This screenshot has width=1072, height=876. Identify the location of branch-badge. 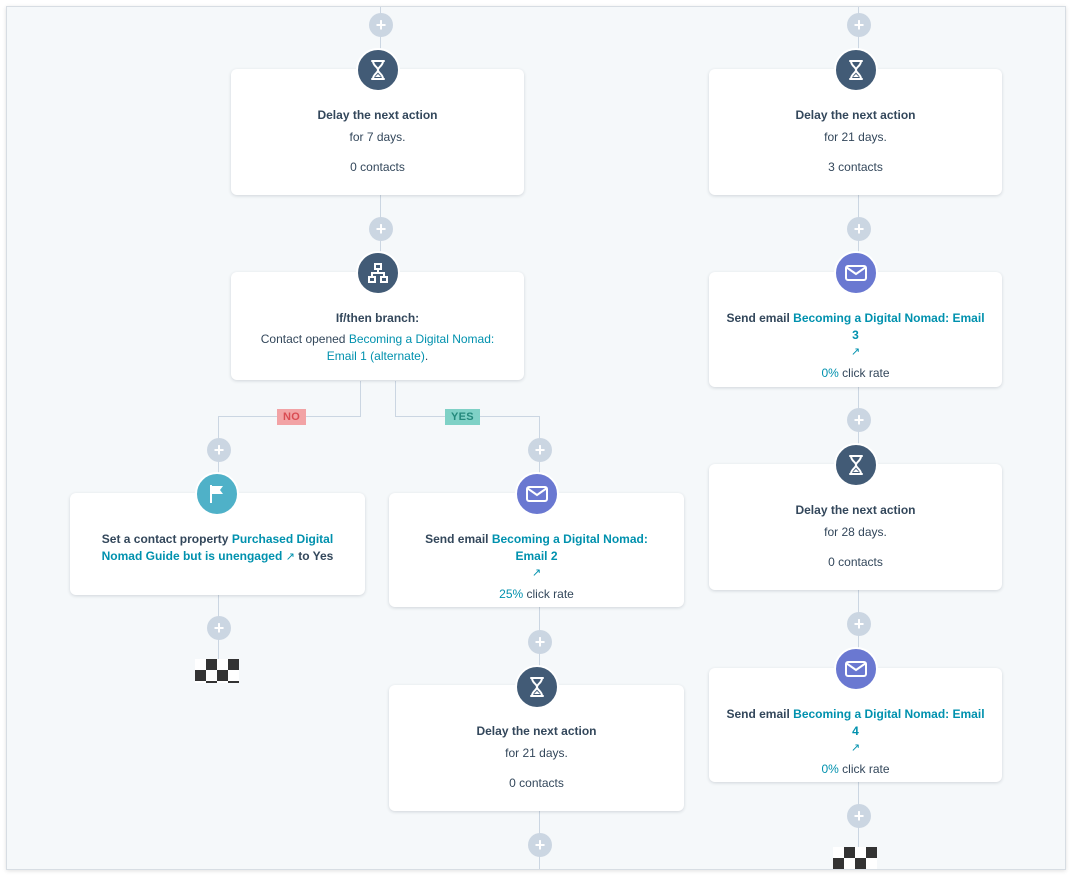
(378, 273).